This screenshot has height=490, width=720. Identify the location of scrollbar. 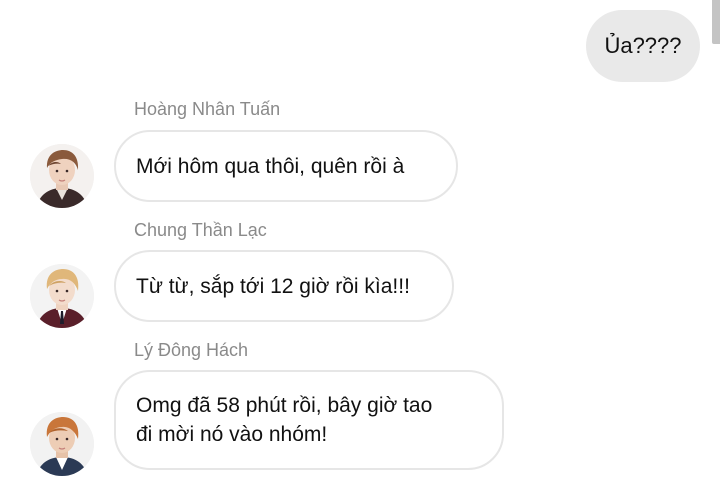
(716, 22).